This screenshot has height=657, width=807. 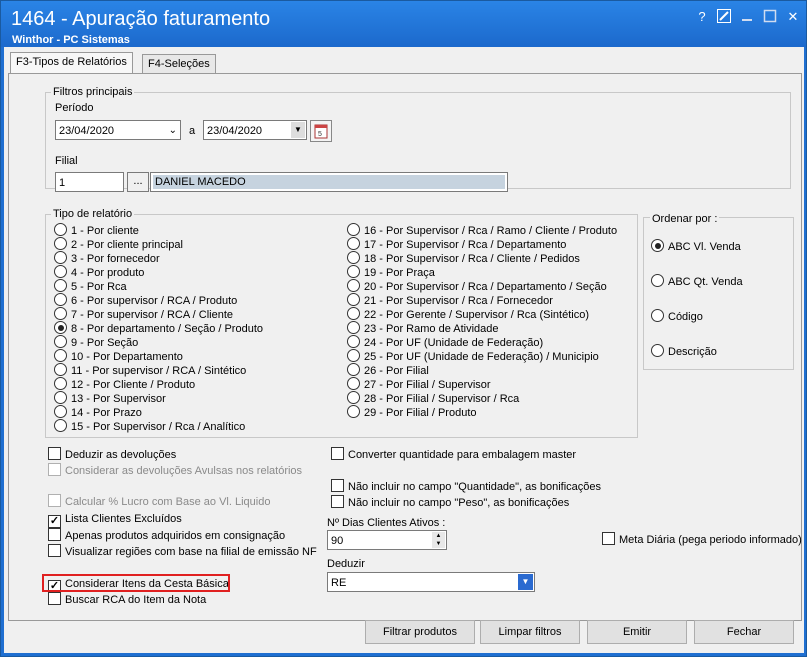 What do you see at coordinates (118, 130) in the screenshot?
I see `data-inicio-field: 23/04/2020 ⌄` at bounding box center [118, 130].